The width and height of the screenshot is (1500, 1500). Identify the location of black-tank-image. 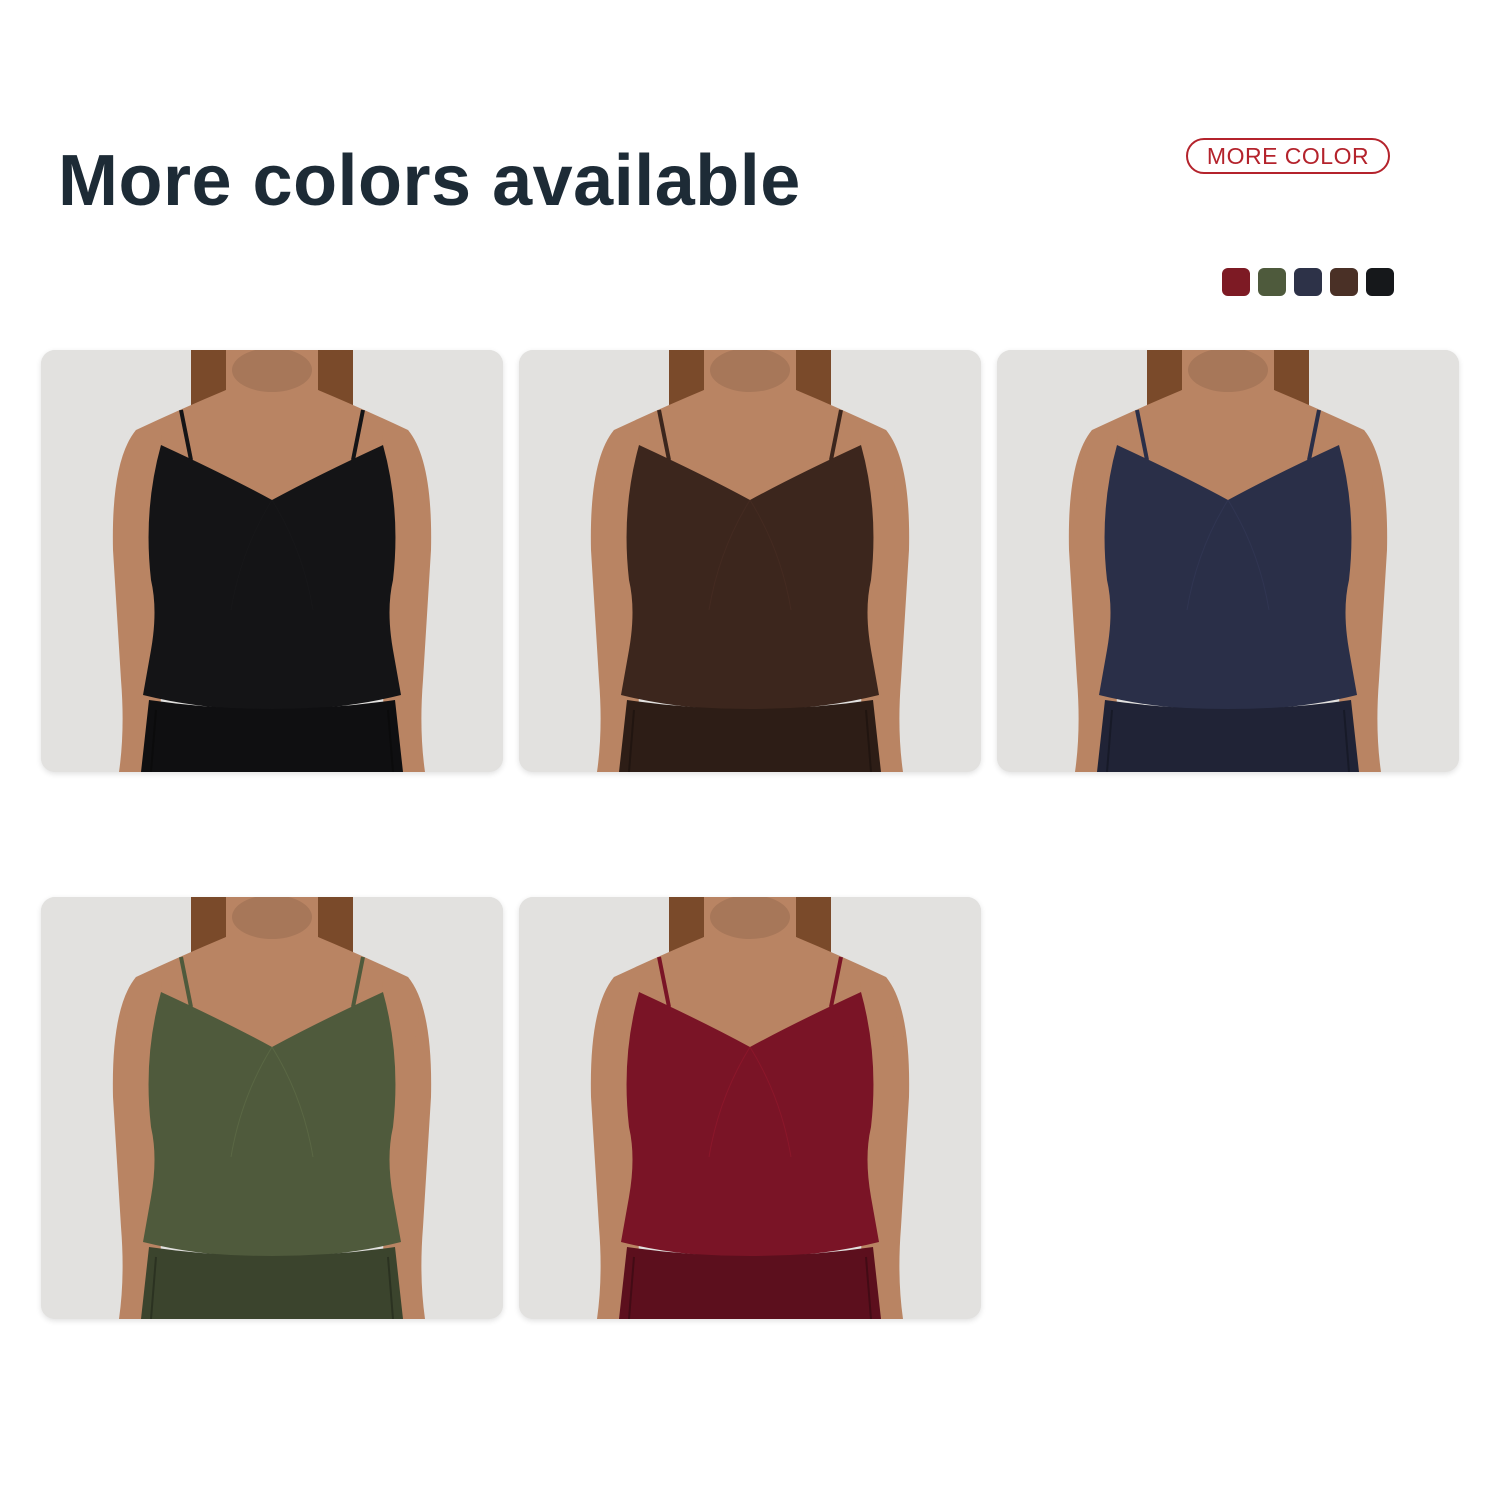
(272, 561).